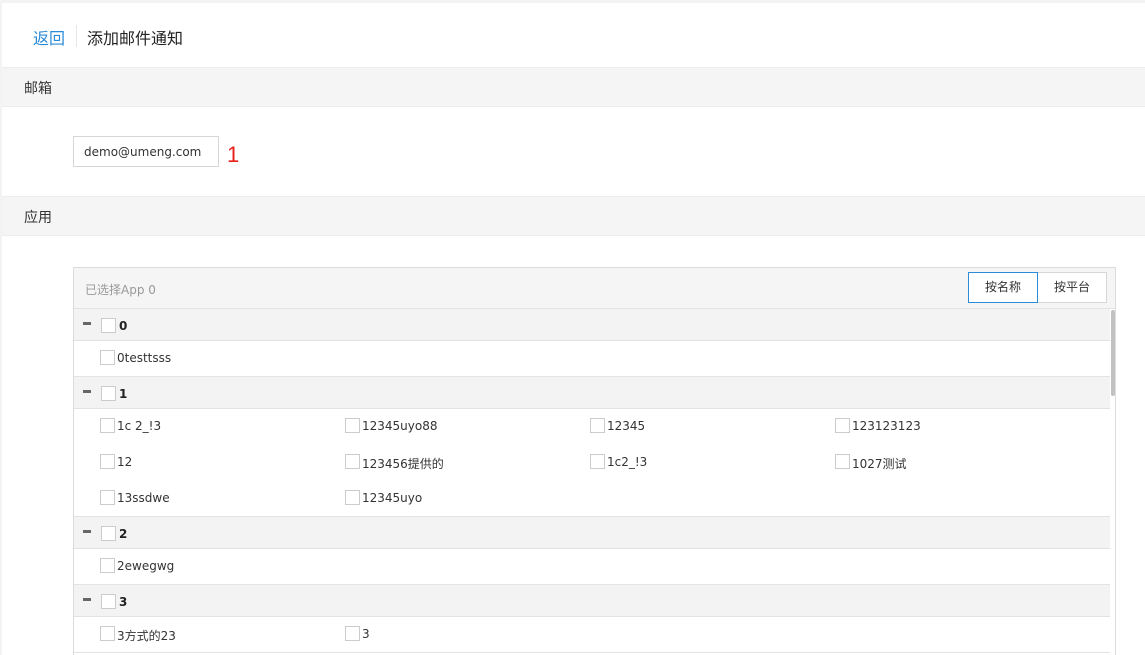 The image size is (1145, 655). I want to click on app-name: 1c2_!3, so click(627, 462).